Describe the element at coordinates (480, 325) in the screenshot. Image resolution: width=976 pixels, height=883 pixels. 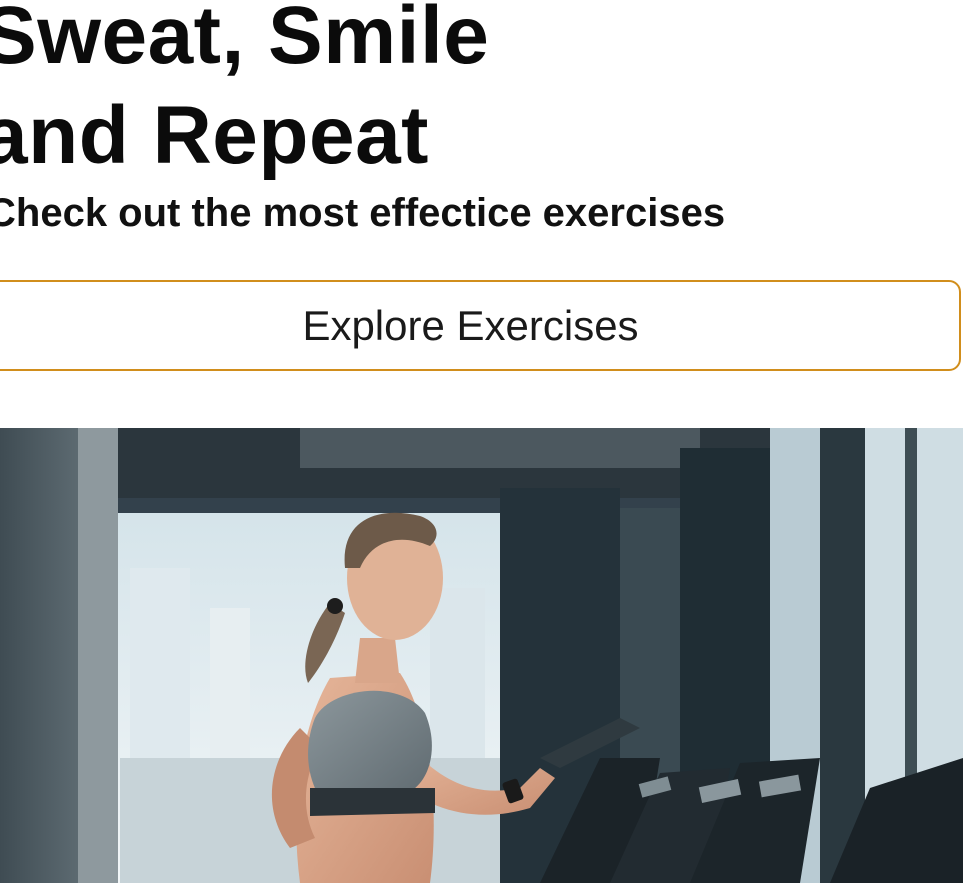
I see `explore-exercises-button: Explore Exercises` at that location.